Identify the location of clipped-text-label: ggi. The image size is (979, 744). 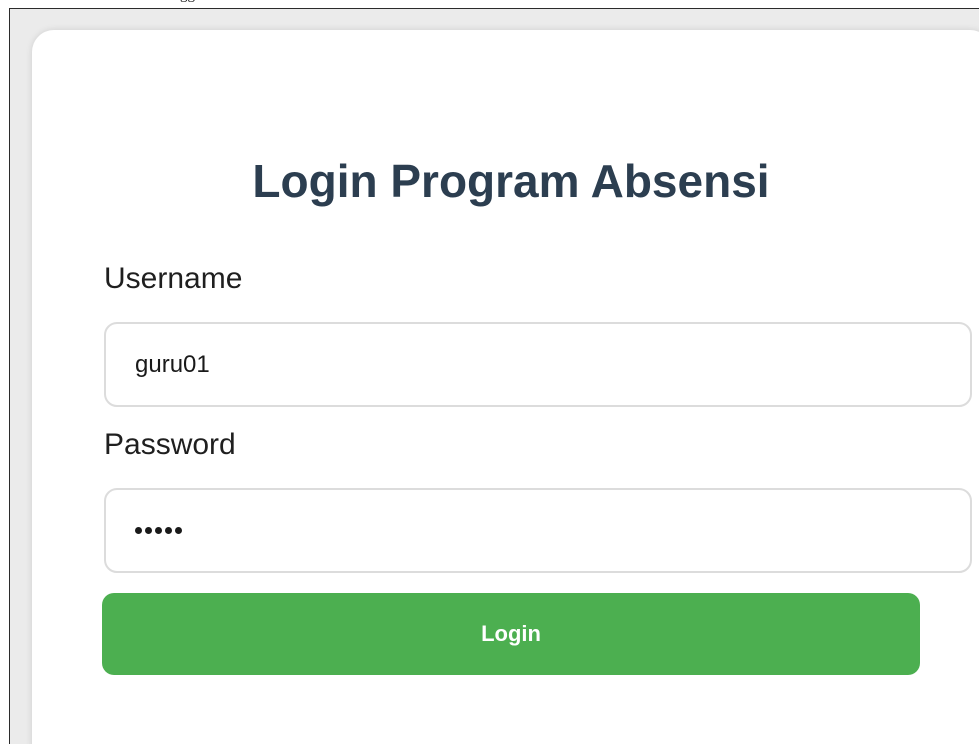
(189, 2).